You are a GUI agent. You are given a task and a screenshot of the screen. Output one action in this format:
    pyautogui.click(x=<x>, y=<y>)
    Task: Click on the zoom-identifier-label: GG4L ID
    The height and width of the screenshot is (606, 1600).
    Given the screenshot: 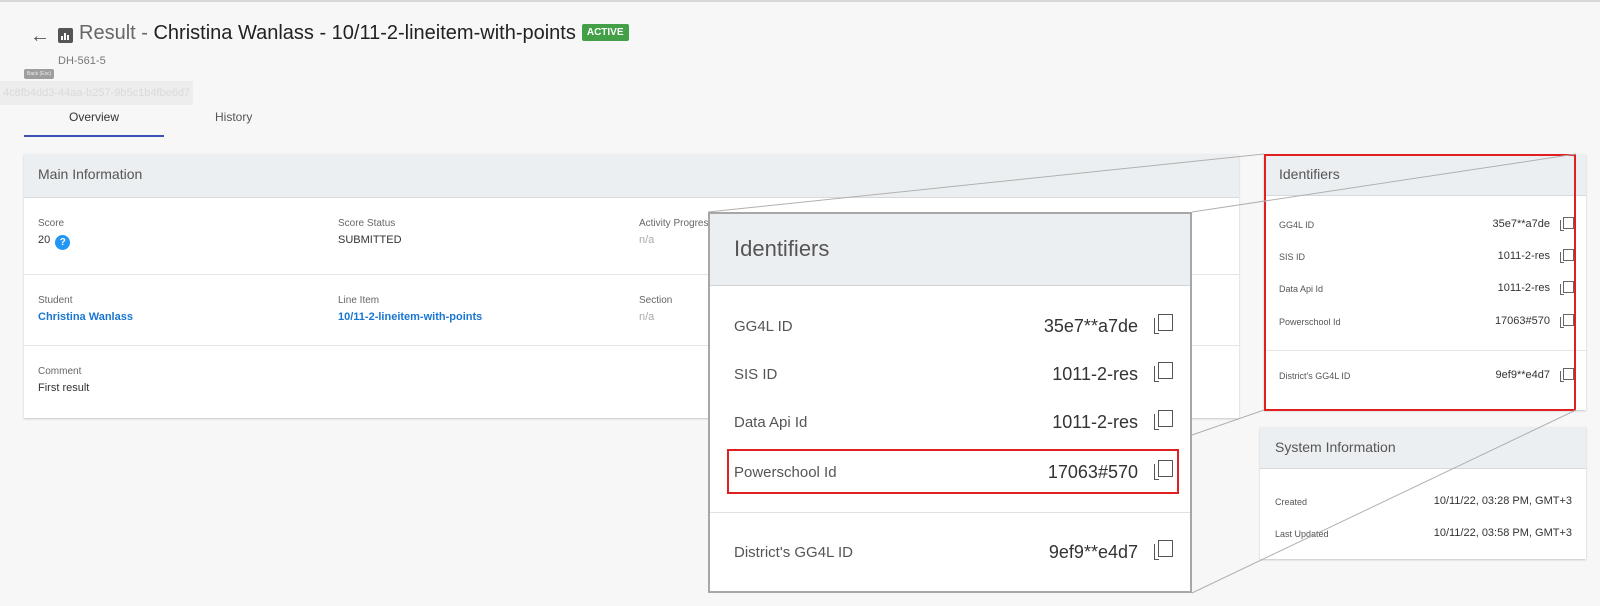 What is the action you would take?
    pyautogui.click(x=763, y=326)
    